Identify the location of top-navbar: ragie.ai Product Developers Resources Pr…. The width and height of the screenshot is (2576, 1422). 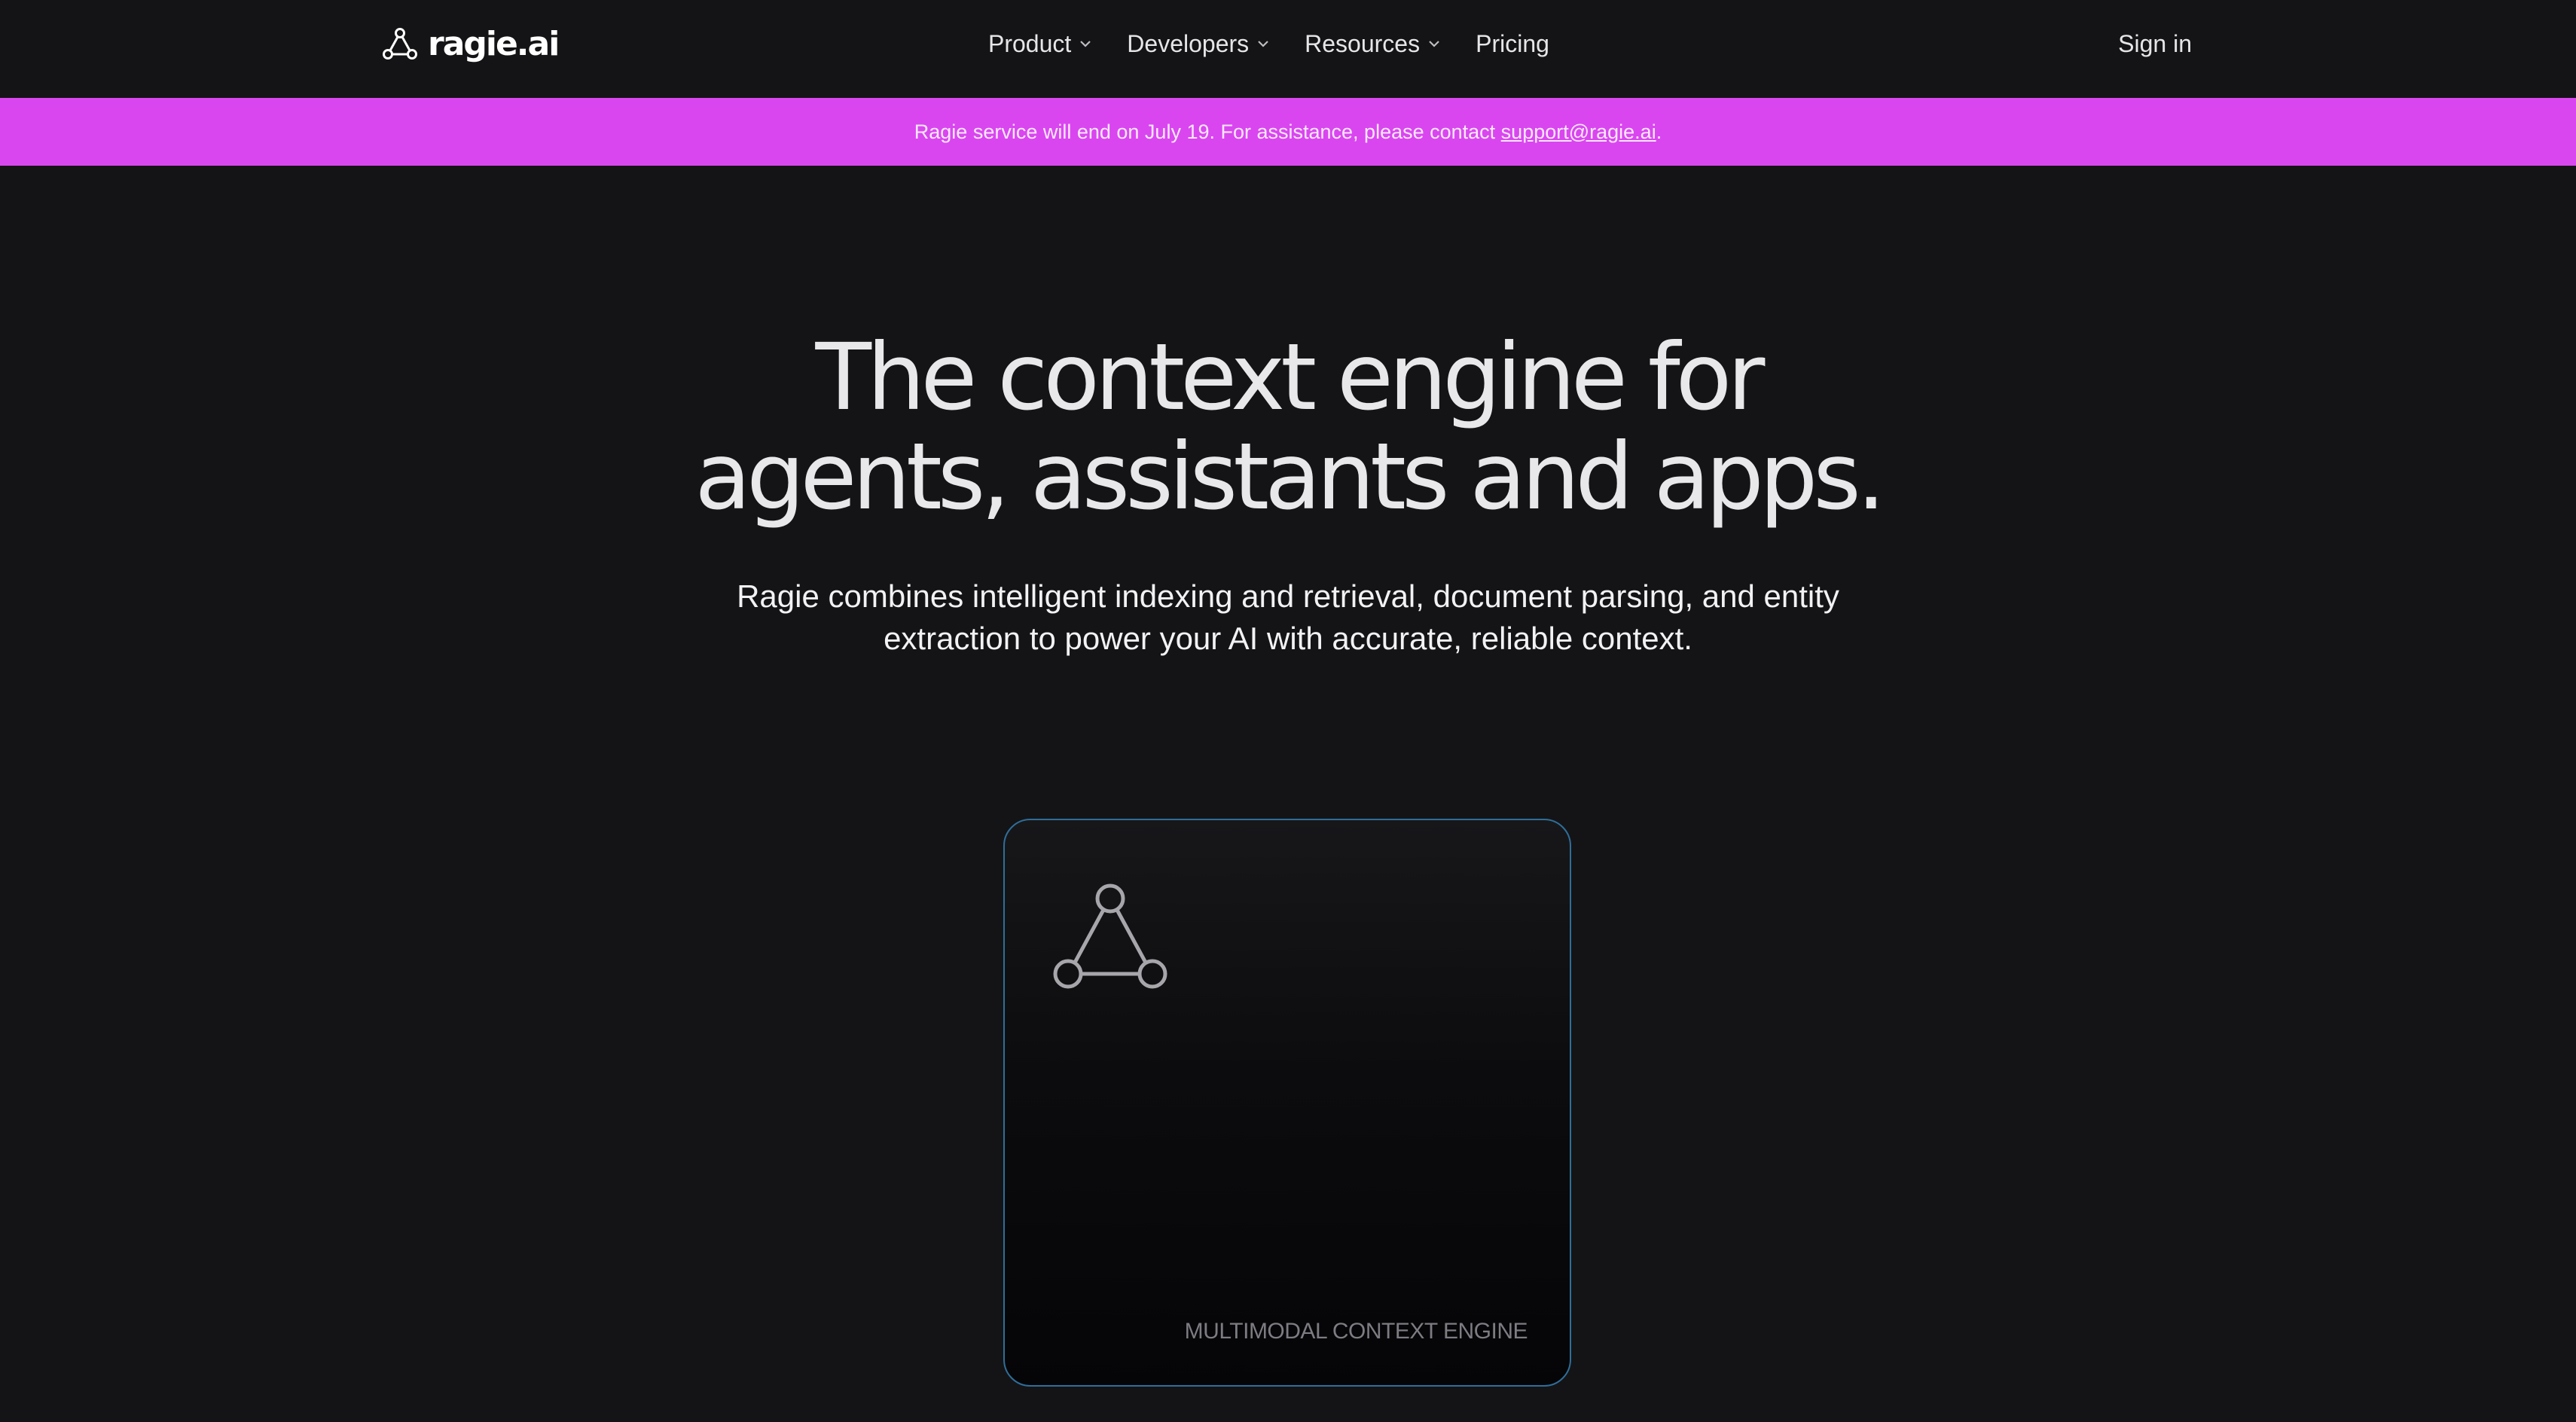
(1288, 49).